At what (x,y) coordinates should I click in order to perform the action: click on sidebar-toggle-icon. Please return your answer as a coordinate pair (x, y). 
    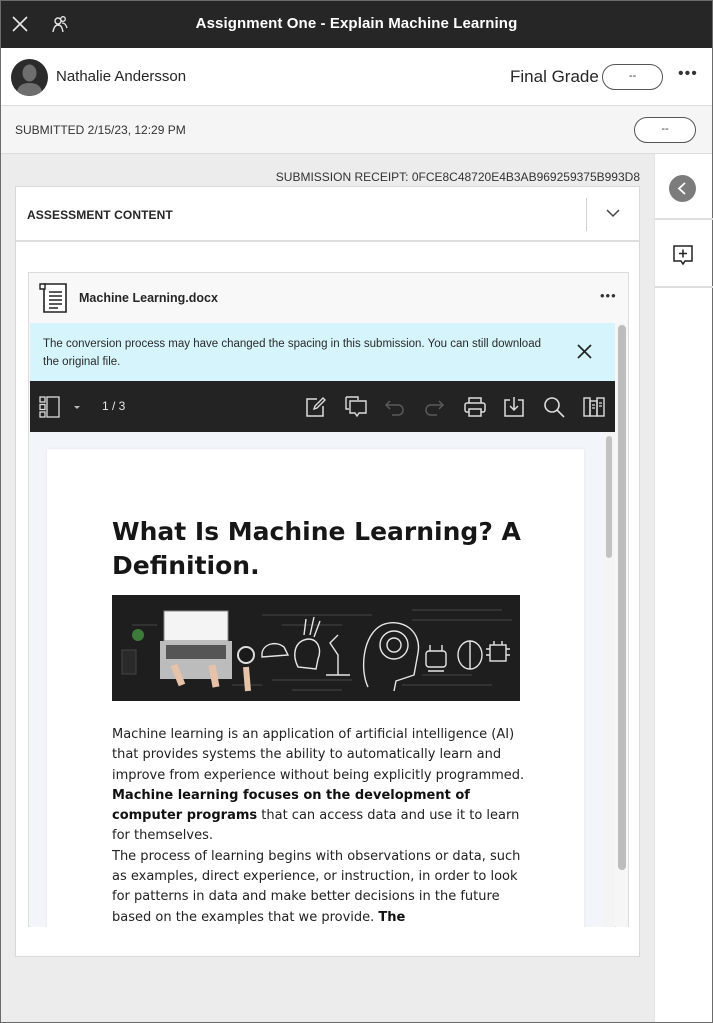
    Looking at the image, I should click on (50, 407).